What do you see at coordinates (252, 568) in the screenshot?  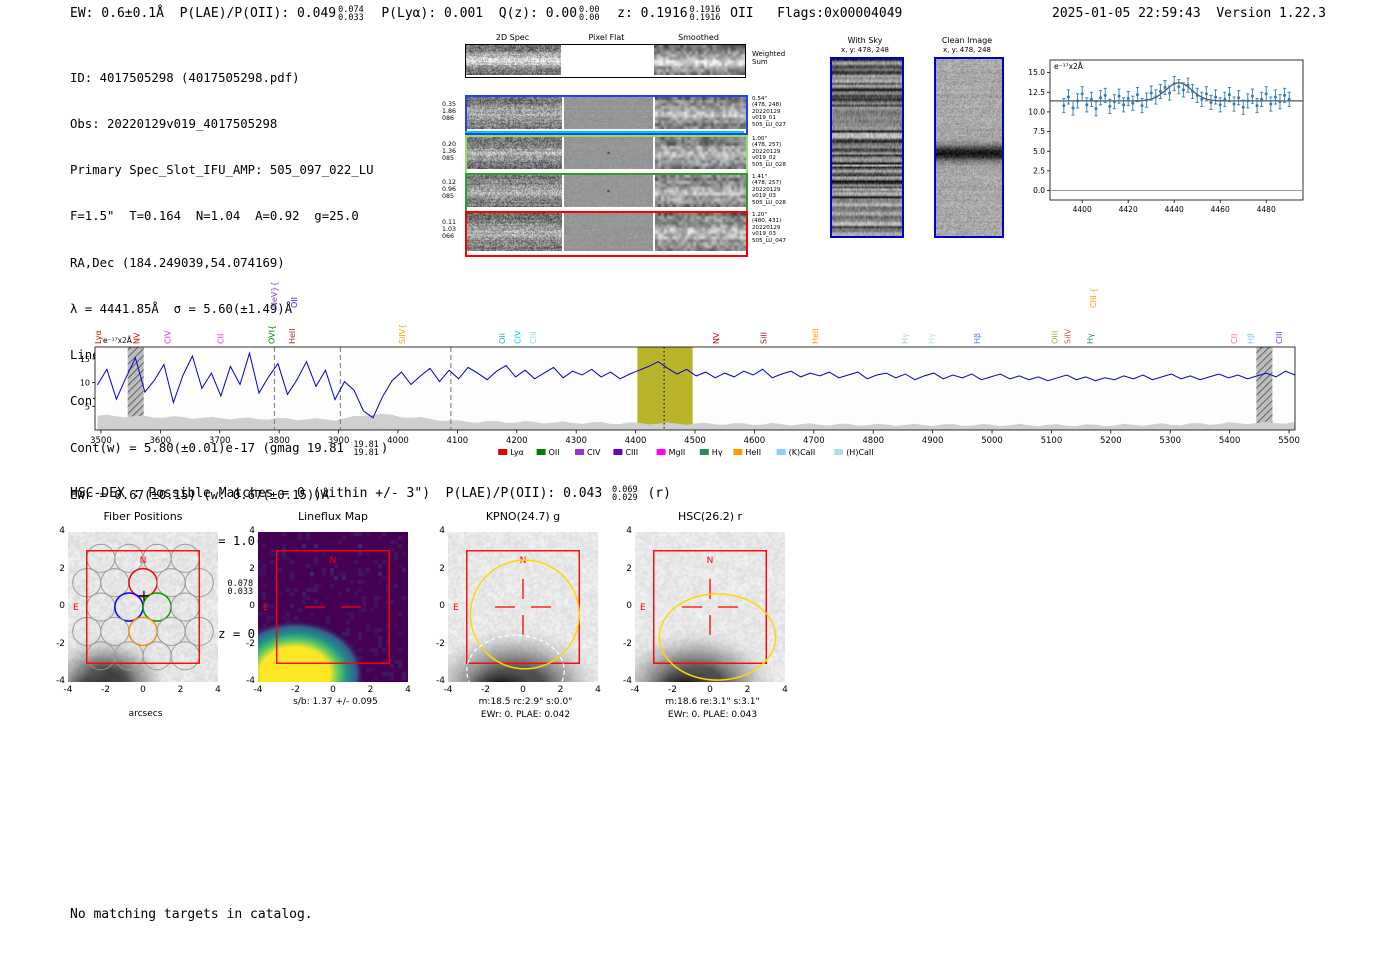 I see `y-tick-label: 2` at bounding box center [252, 568].